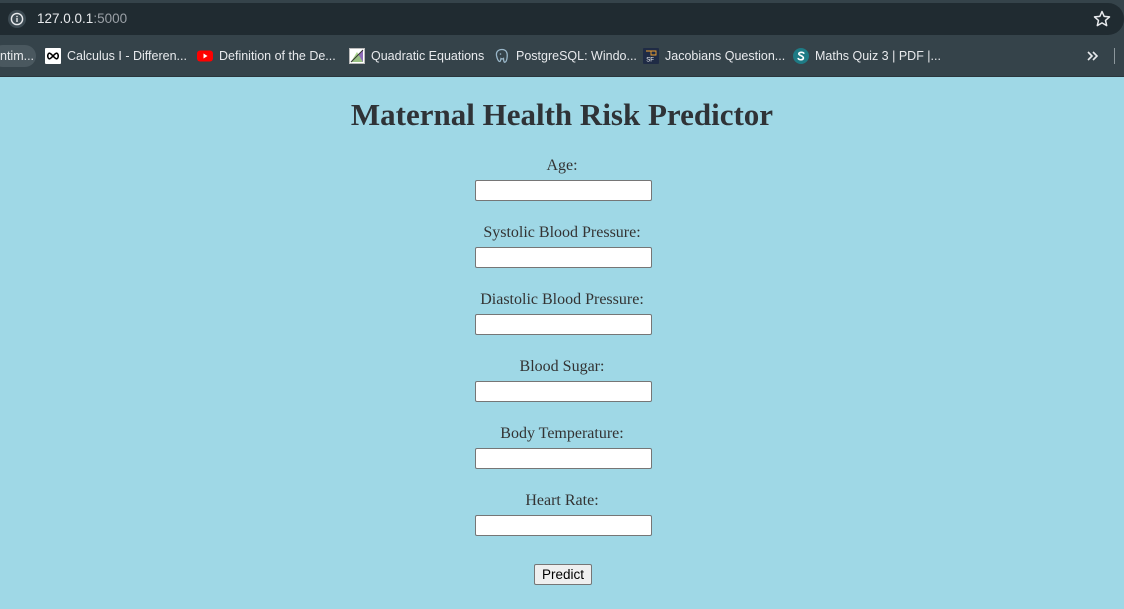  Describe the element at coordinates (562, 433) in the screenshot. I see `body-temperature-label: Body Temperature:` at that location.